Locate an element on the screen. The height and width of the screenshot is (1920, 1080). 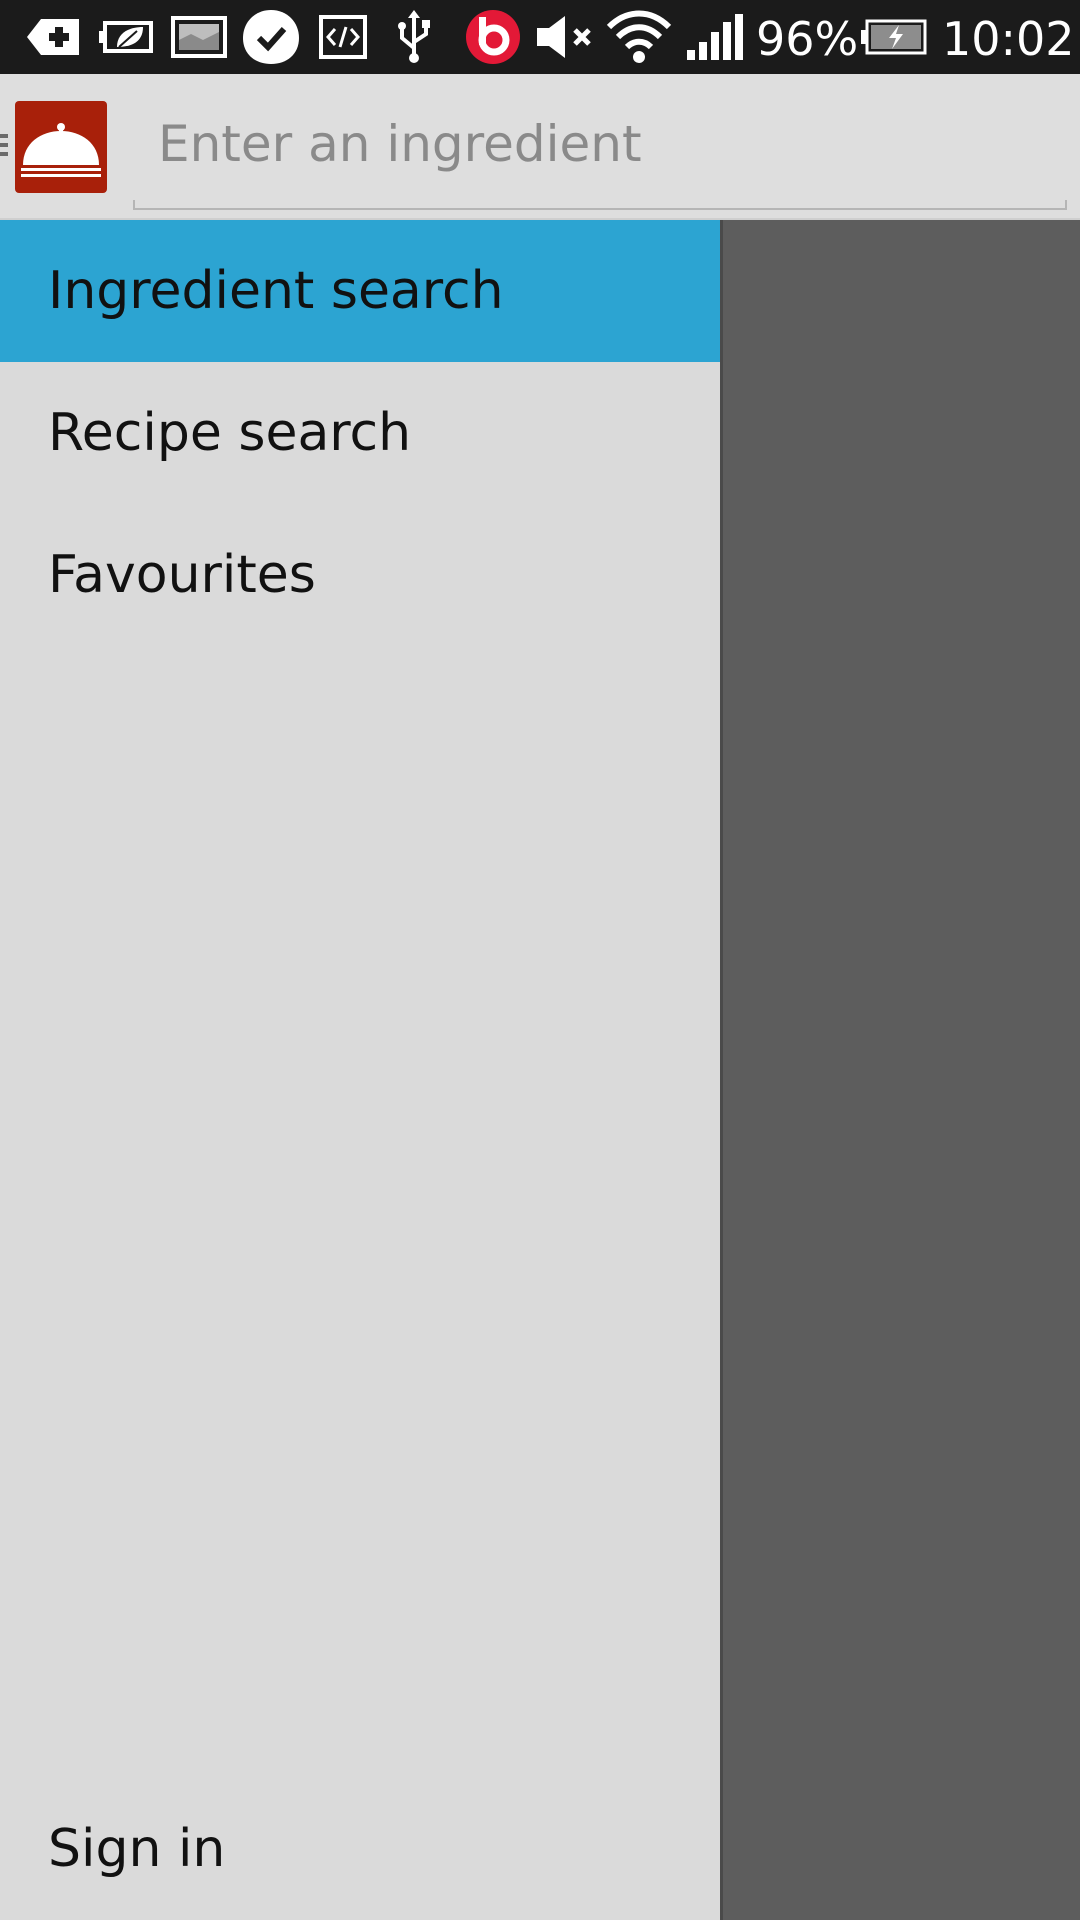
wifi-icon is located at coordinates (639, 37).